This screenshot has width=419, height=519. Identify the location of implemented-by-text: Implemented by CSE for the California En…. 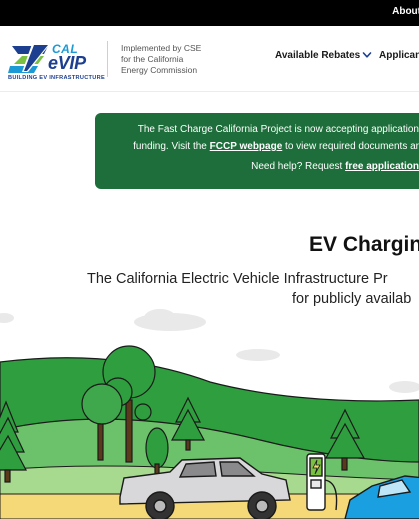
(171, 59).